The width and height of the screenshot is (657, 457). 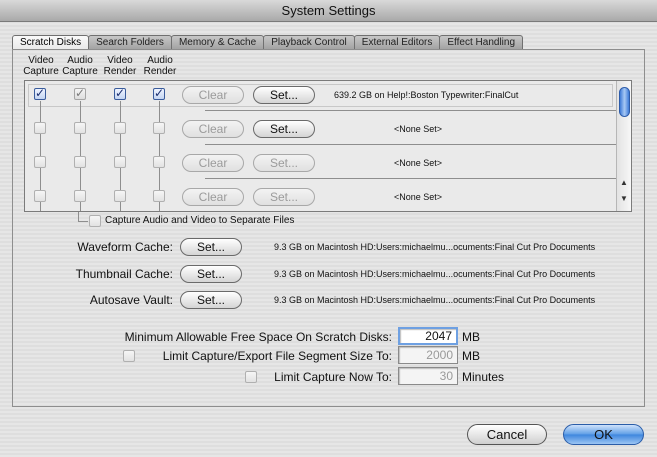 I want to click on row1-audio-render-checkbox: ✓, so click(x=159, y=93).